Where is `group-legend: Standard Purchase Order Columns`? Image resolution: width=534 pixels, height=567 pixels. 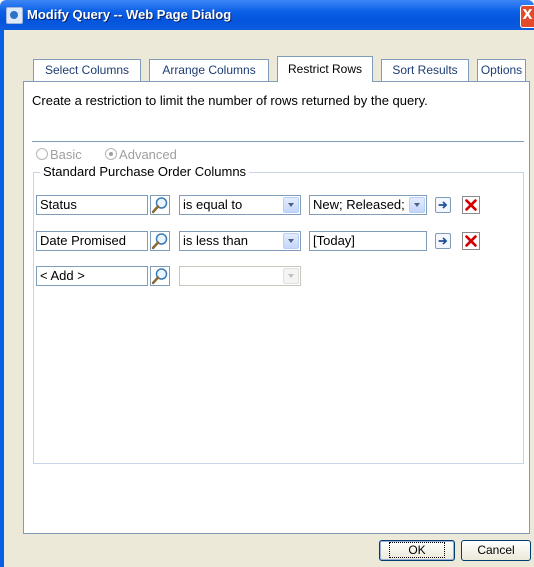 group-legend: Standard Purchase Order Columns is located at coordinates (145, 171).